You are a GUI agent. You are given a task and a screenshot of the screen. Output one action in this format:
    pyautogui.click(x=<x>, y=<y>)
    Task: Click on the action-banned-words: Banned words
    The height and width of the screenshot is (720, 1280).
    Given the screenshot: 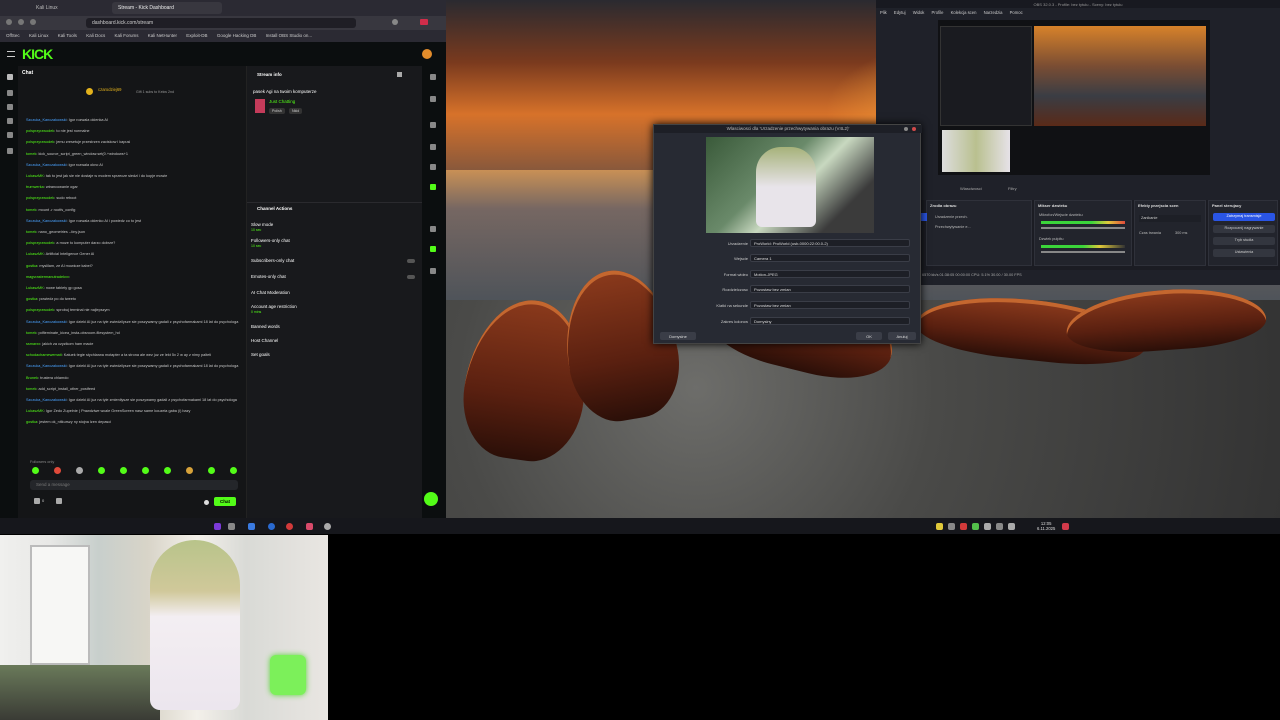 What is the action you would take?
    pyautogui.click(x=265, y=326)
    